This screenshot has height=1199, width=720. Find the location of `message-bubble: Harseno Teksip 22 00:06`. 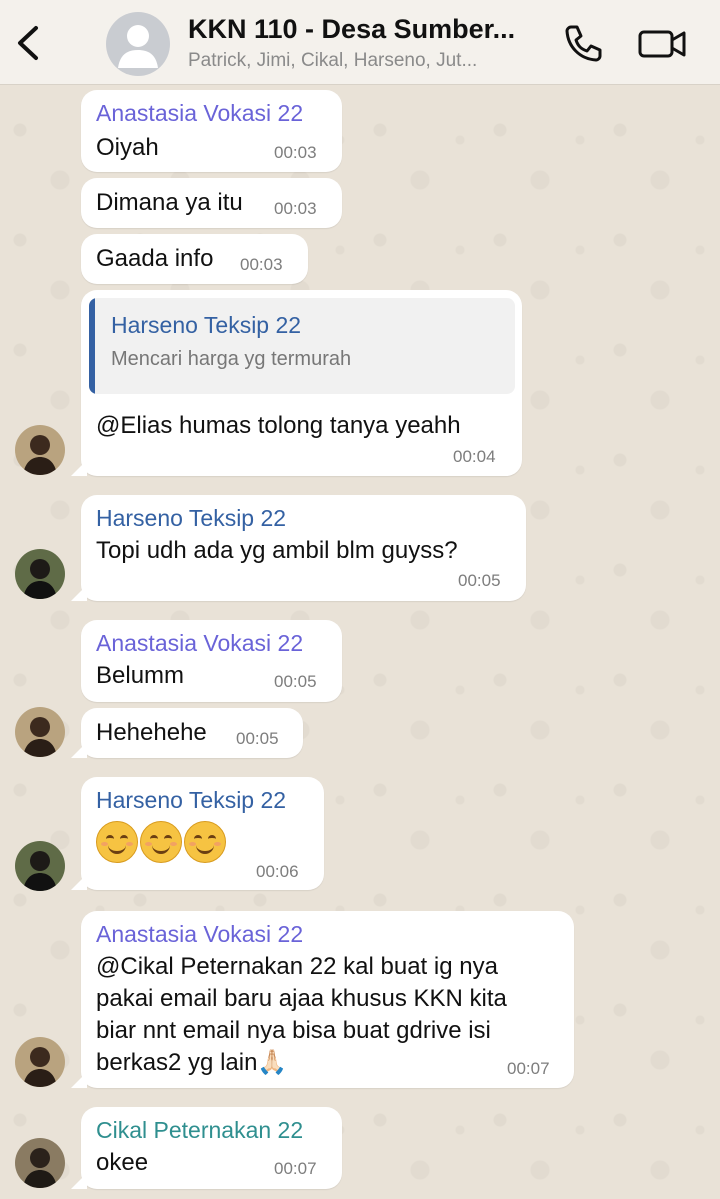

message-bubble: Harseno Teksip 22 00:06 is located at coordinates (197, 833).